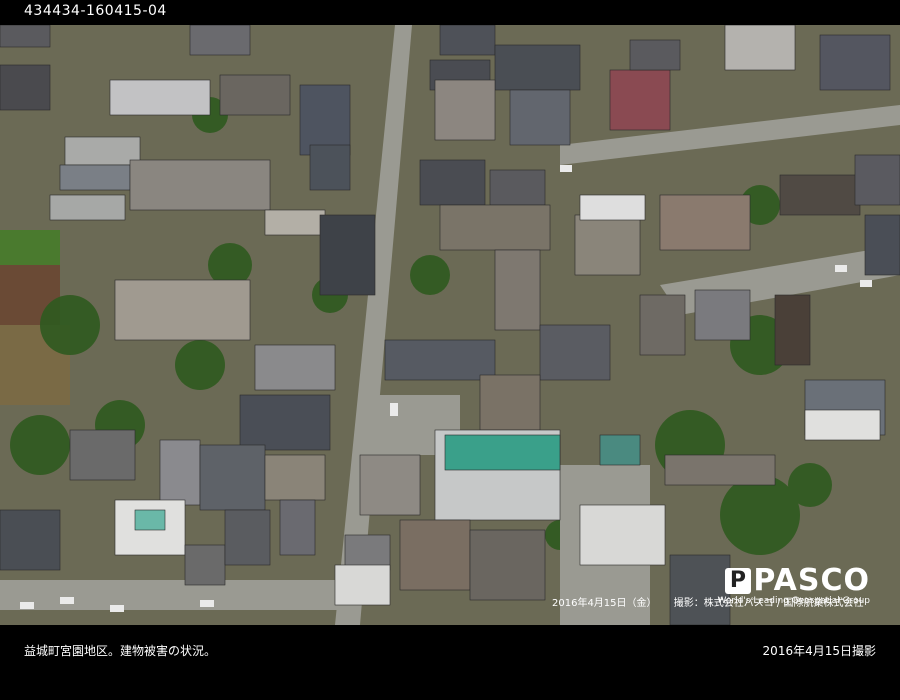 The height and width of the screenshot is (700, 900). I want to click on image-id: 434434-160415-04, so click(95, 11).